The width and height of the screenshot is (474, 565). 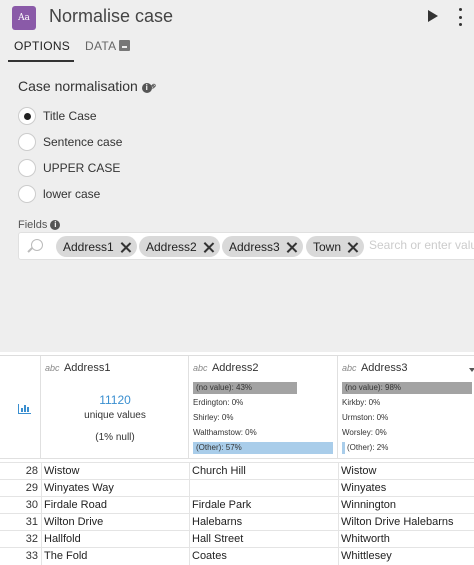 What do you see at coordinates (41, 61) in the screenshot?
I see `active-tab-indicator` at bounding box center [41, 61].